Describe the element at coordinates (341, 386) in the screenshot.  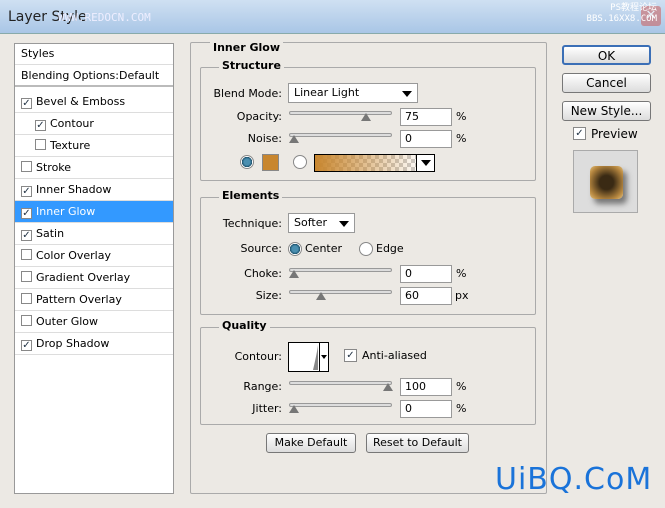
I see `range-slider` at that location.